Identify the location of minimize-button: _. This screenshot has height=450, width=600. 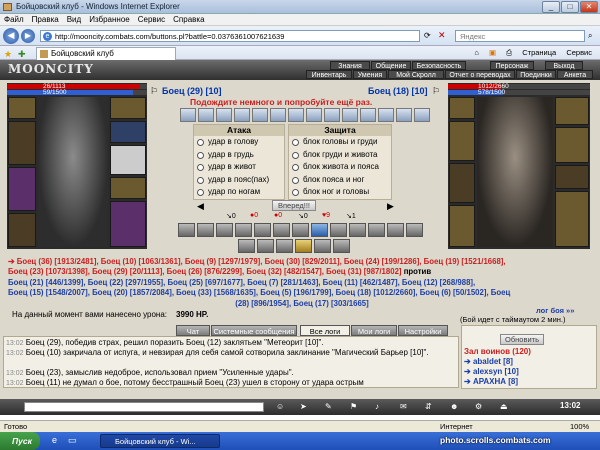
(551, 7).